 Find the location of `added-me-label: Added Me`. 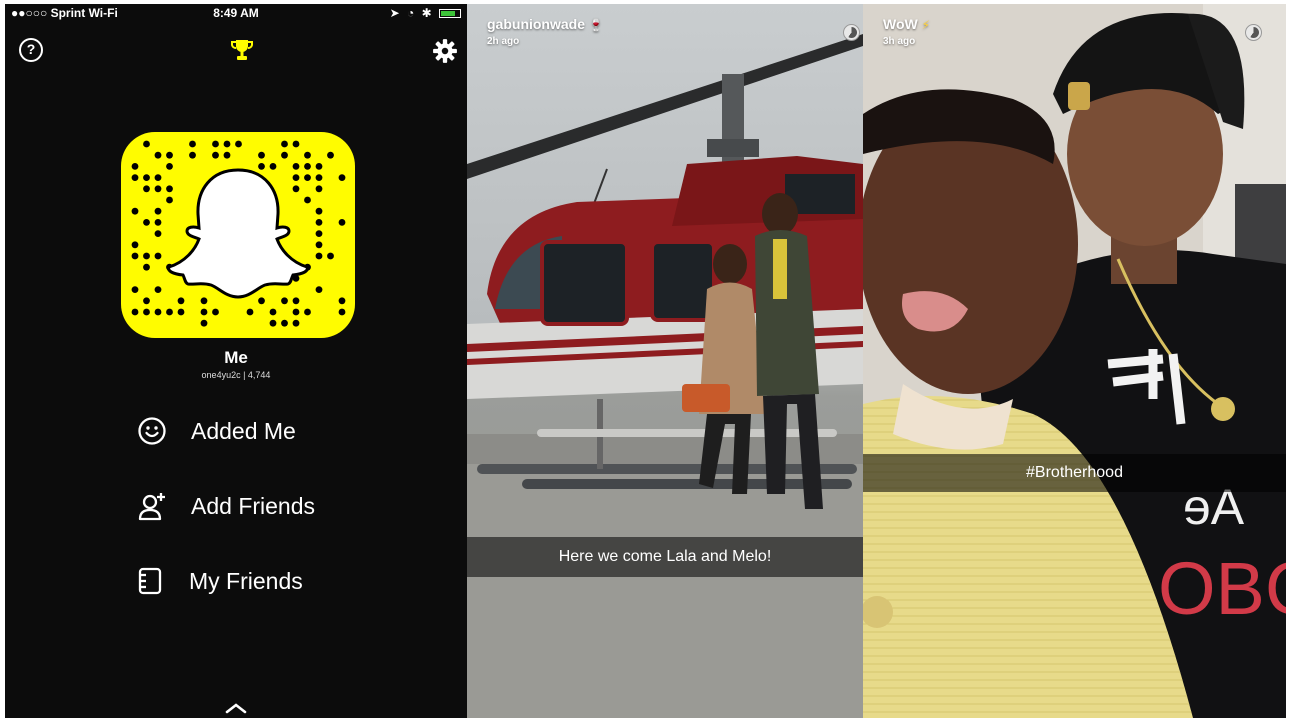

added-me-label: Added Me is located at coordinates (243, 430).